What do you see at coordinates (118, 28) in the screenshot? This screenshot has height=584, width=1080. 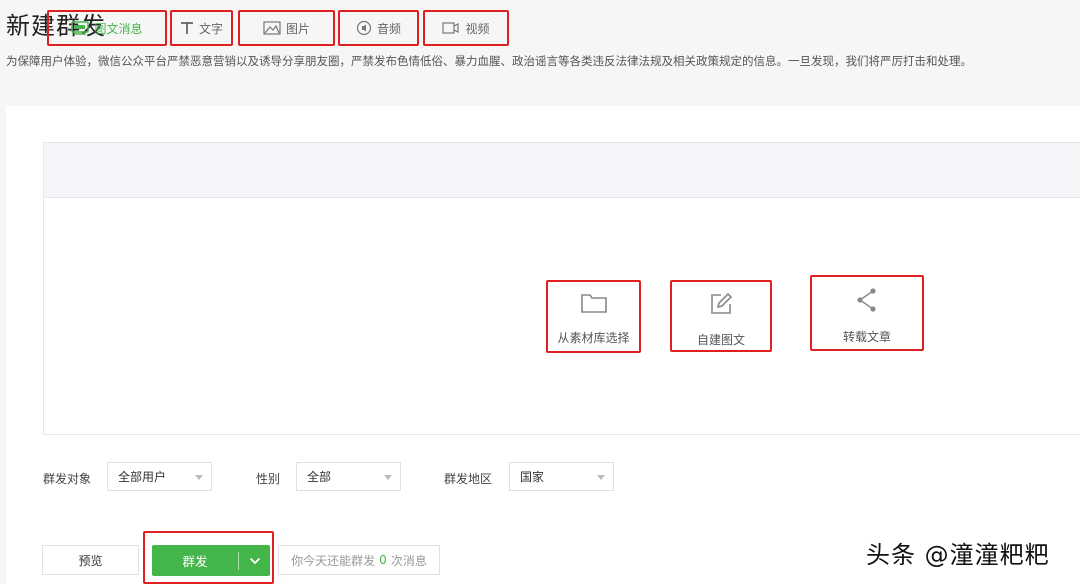 I see `tab-news-label: 图文消息` at bounding box center [118, 28].